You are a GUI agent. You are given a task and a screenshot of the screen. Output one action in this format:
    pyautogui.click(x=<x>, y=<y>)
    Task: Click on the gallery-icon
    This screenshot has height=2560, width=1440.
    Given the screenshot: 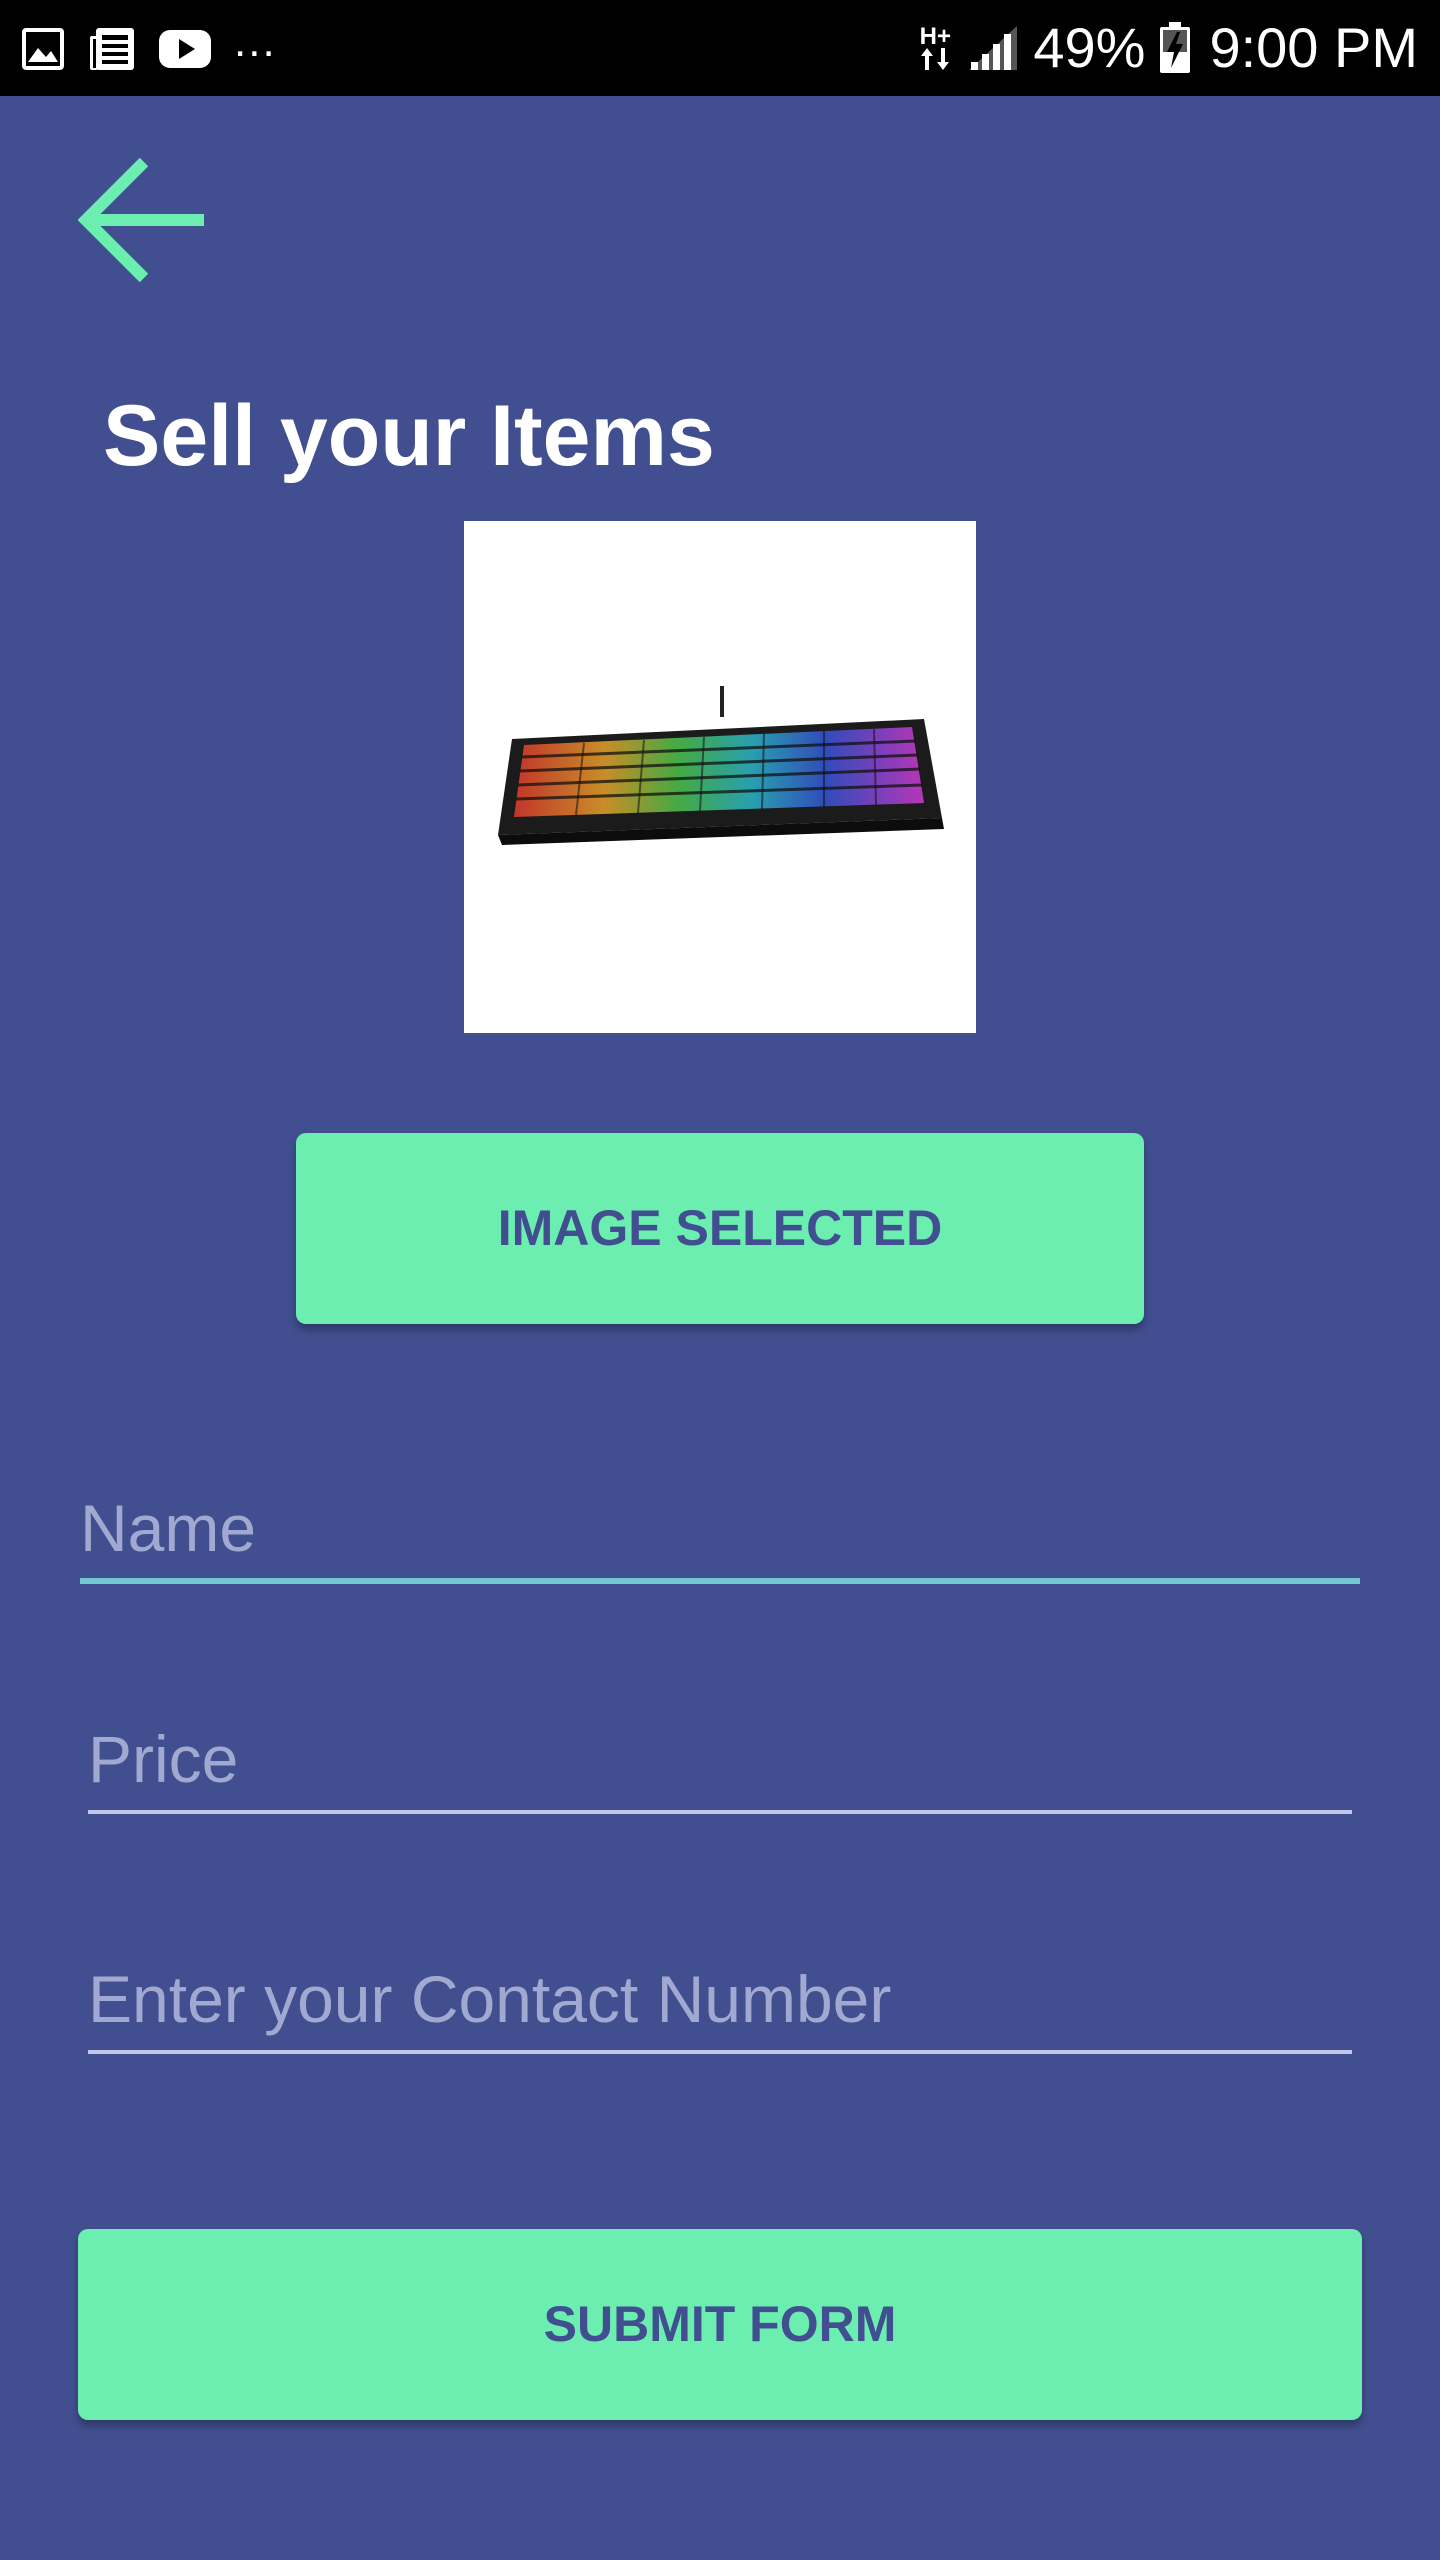 What is the action you would take?
    pyautogui.click(x=43, y=49)
    